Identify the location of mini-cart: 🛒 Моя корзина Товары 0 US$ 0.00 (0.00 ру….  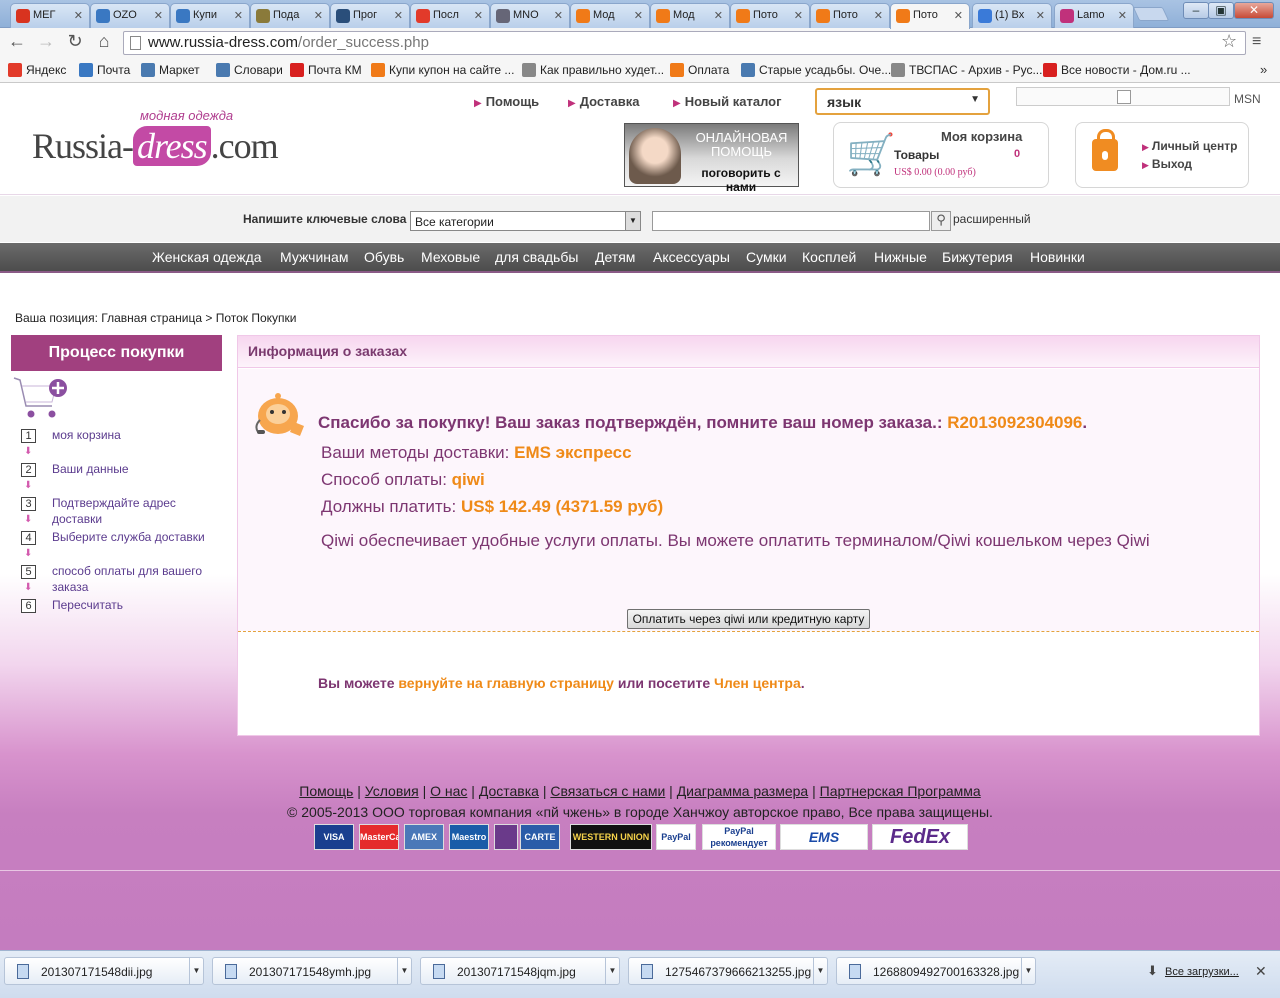
(941, 155).